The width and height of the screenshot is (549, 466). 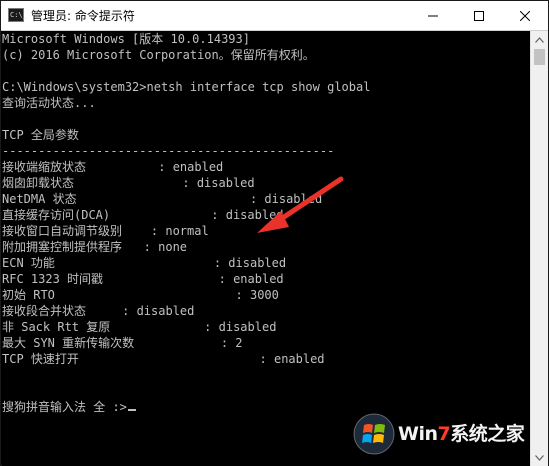 I want to click on windows-logo-icon, so click(x=374, y=434).